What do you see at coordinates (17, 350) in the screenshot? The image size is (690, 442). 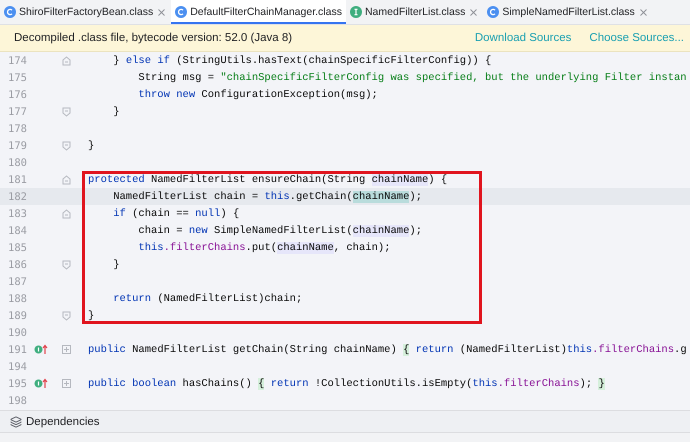 I see `line-number: 191` at bounding box center [17, 350].